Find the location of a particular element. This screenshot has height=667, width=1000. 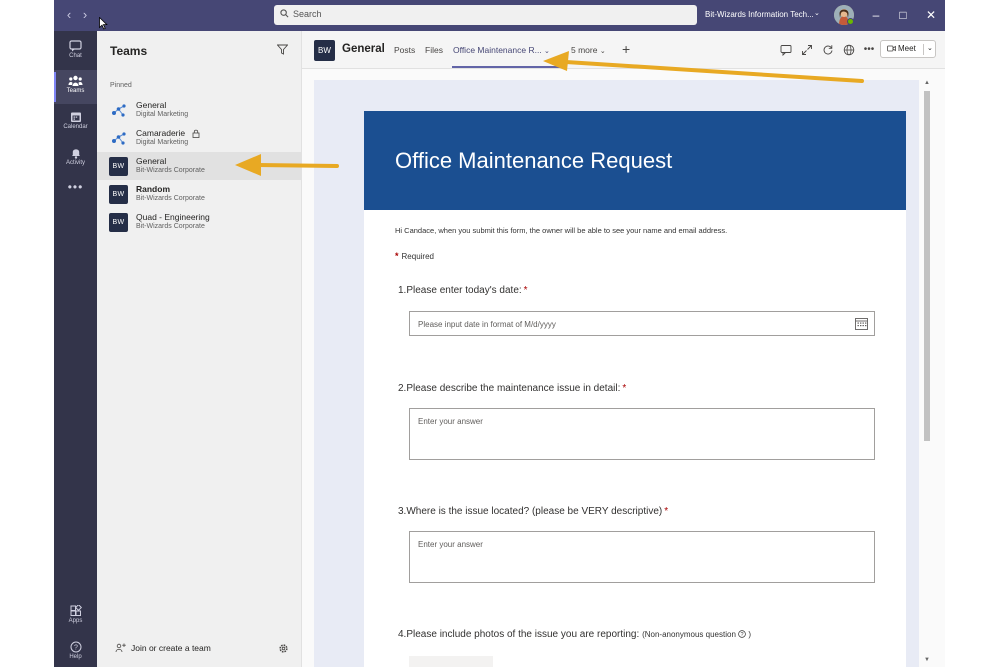

rail-item-teams: Teams is located at coordinates (75, 87).